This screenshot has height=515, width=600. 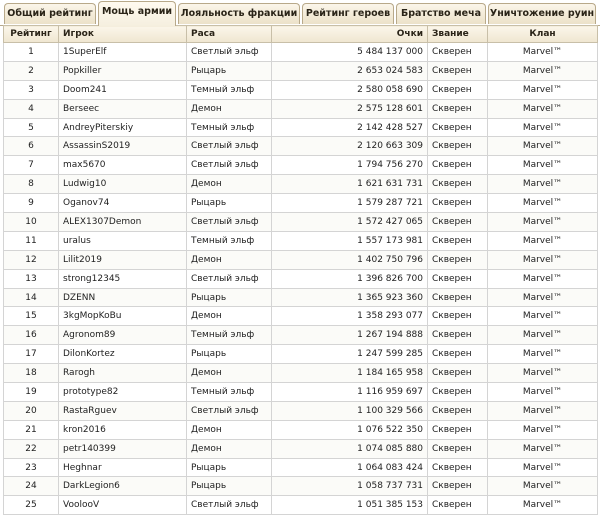 What do you see at coordinates (542, 34) in the screenshot?
I see `column-header-clan: Клан` at bounding box center [542, 34].